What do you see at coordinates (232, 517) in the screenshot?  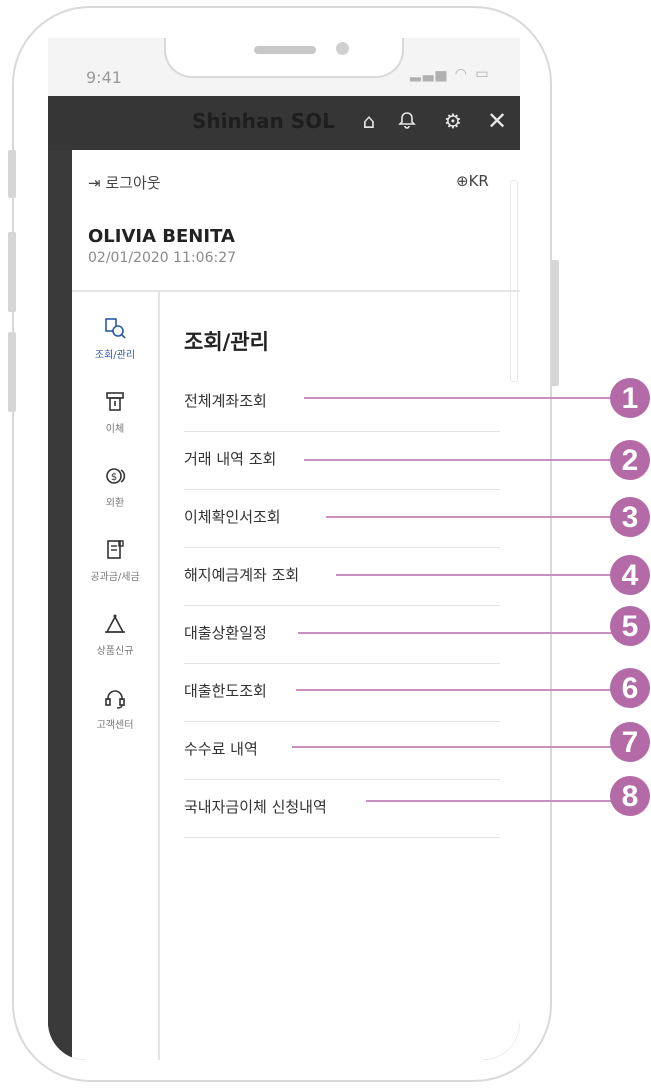 I see `menu-item-label: 이체확인서조회` at bounding box center [232, 517].